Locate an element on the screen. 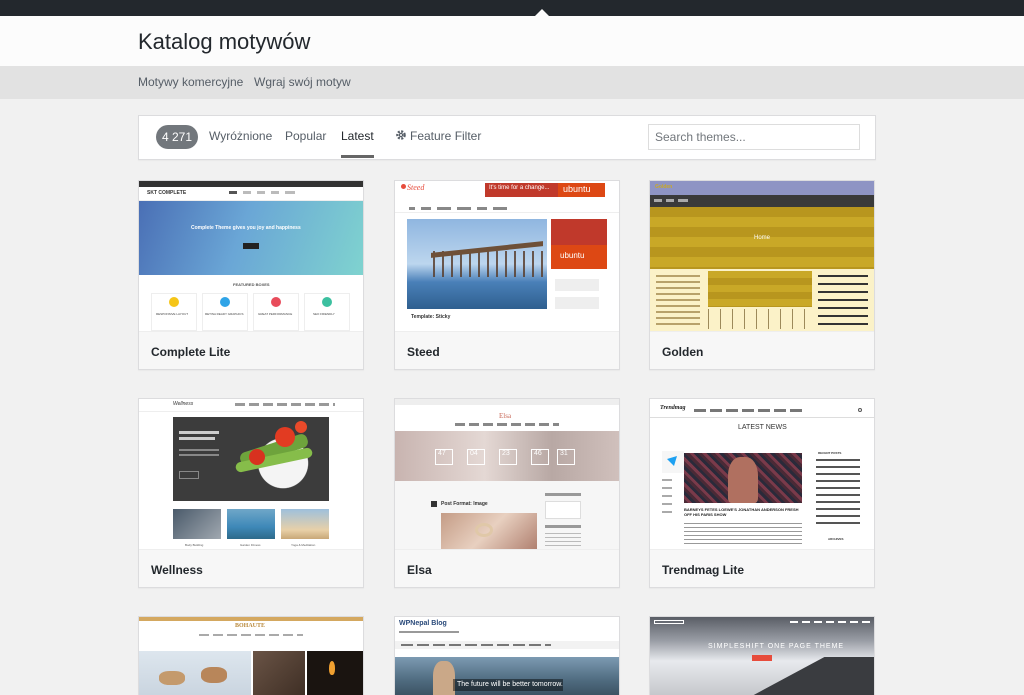  preview-logo: SKT COMPLETE is located at coordinates (167, 193).